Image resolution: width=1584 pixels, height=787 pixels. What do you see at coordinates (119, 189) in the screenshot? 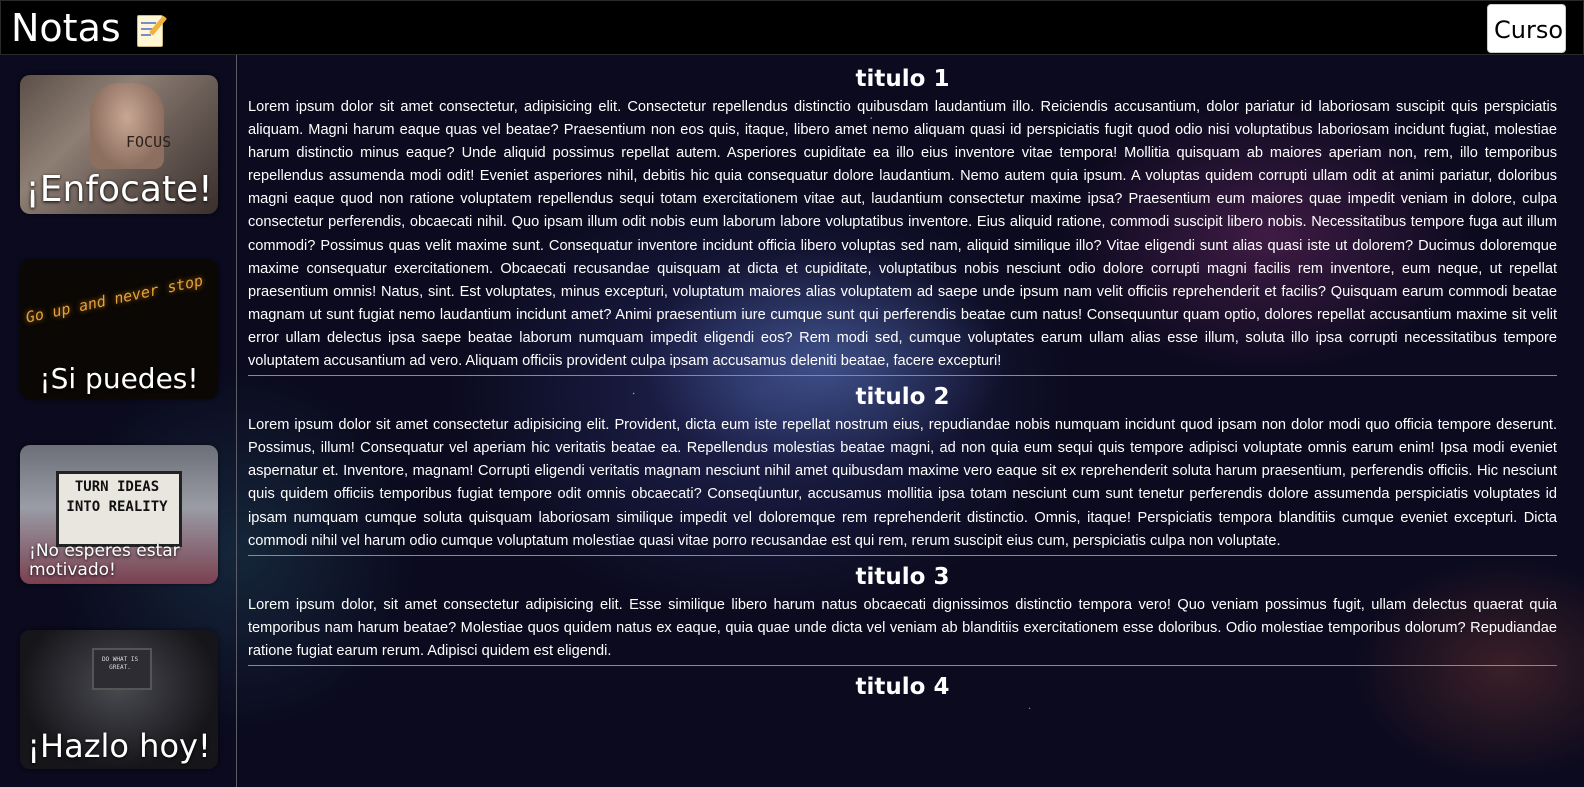
I see `card-caption: ¡Enfocate!` at bounding box center [119, 189].